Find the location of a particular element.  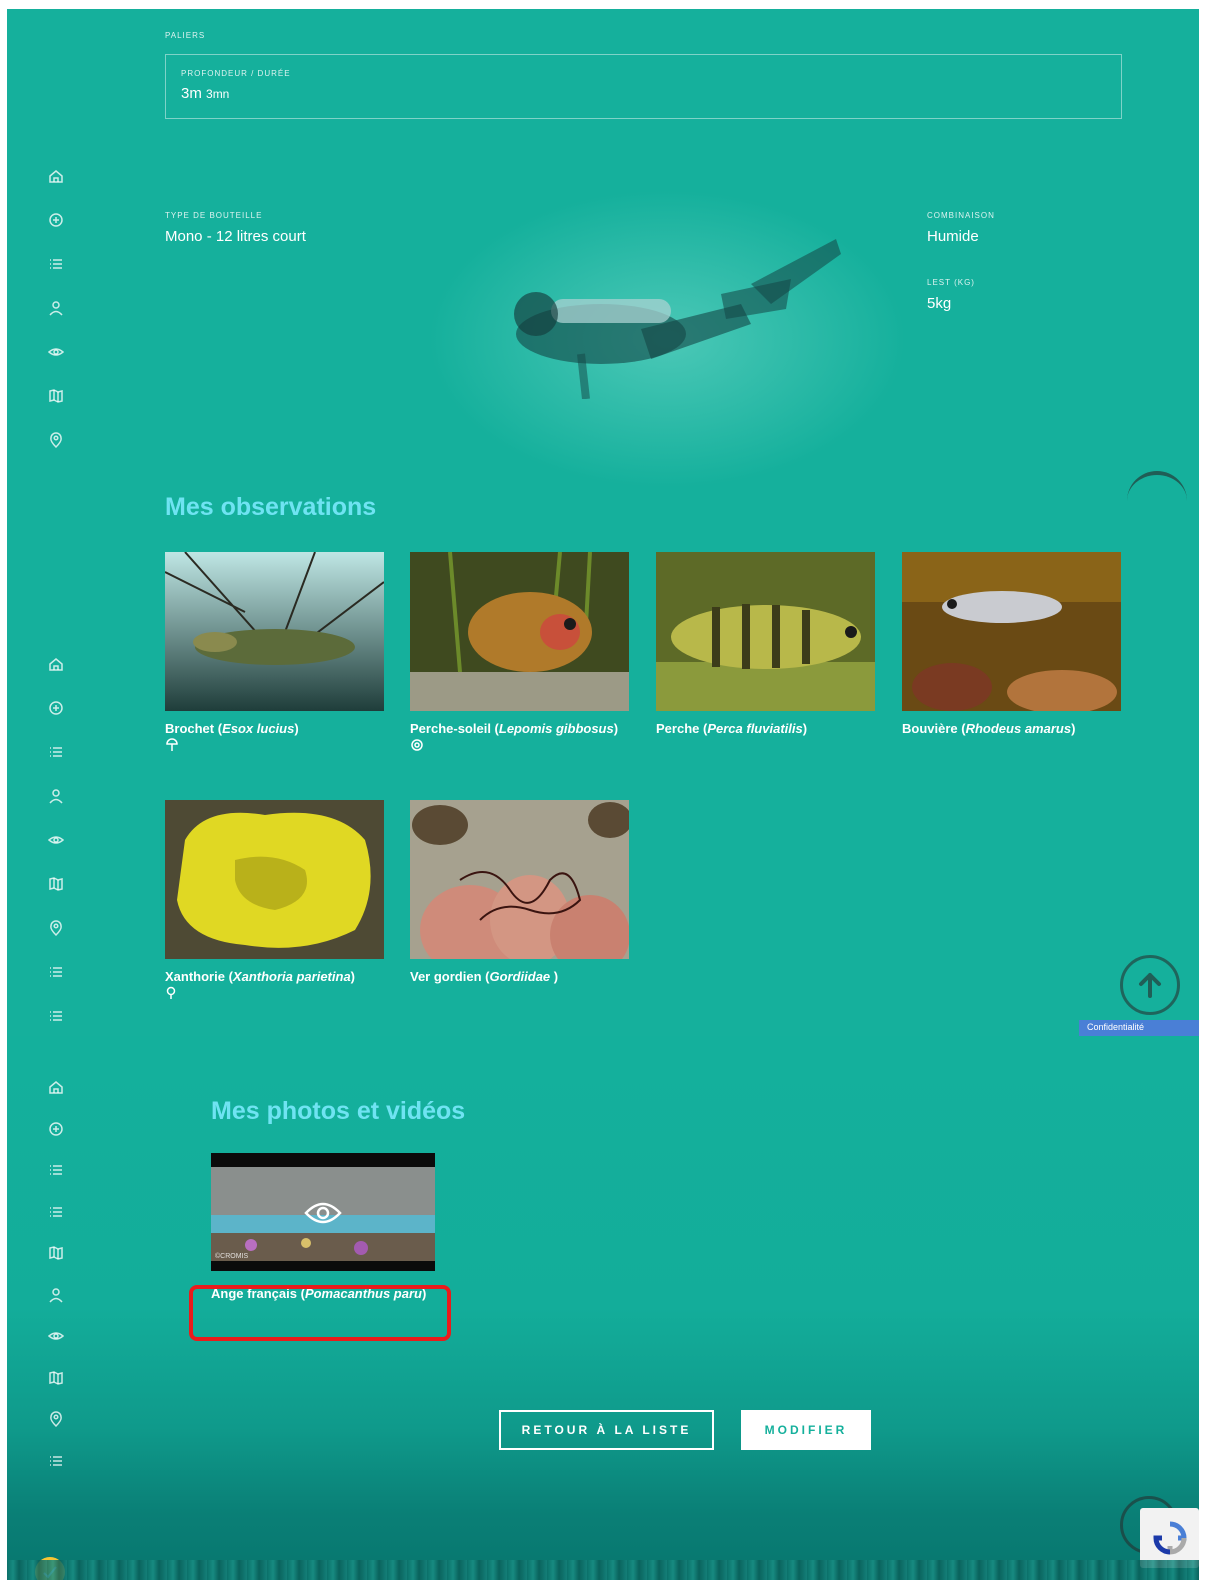

video-thumbnail: ©CROMIS is located at coordinates (323, 1212).